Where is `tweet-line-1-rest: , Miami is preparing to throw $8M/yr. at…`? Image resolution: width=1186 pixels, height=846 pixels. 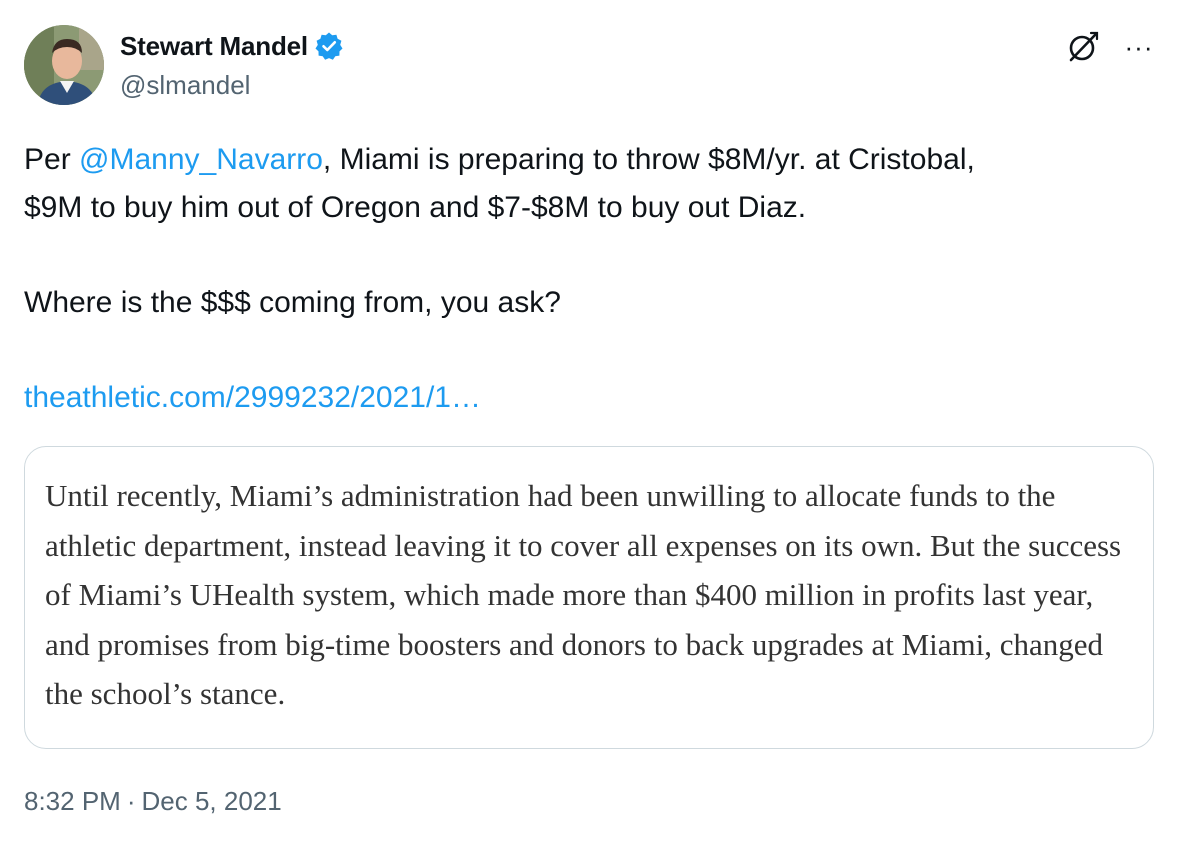 tweet-line-1-rest: , Miami is preparing to throw $8M/yr. at… is located at coordinates (648, 159).